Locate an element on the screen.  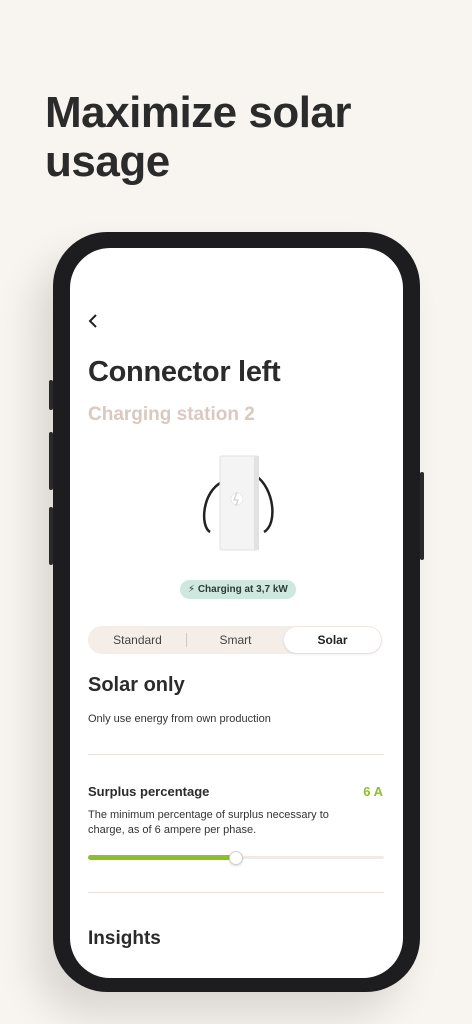
status-badge: ⚡ Charging at 3,7 kW is located at coordinates (238, 589).